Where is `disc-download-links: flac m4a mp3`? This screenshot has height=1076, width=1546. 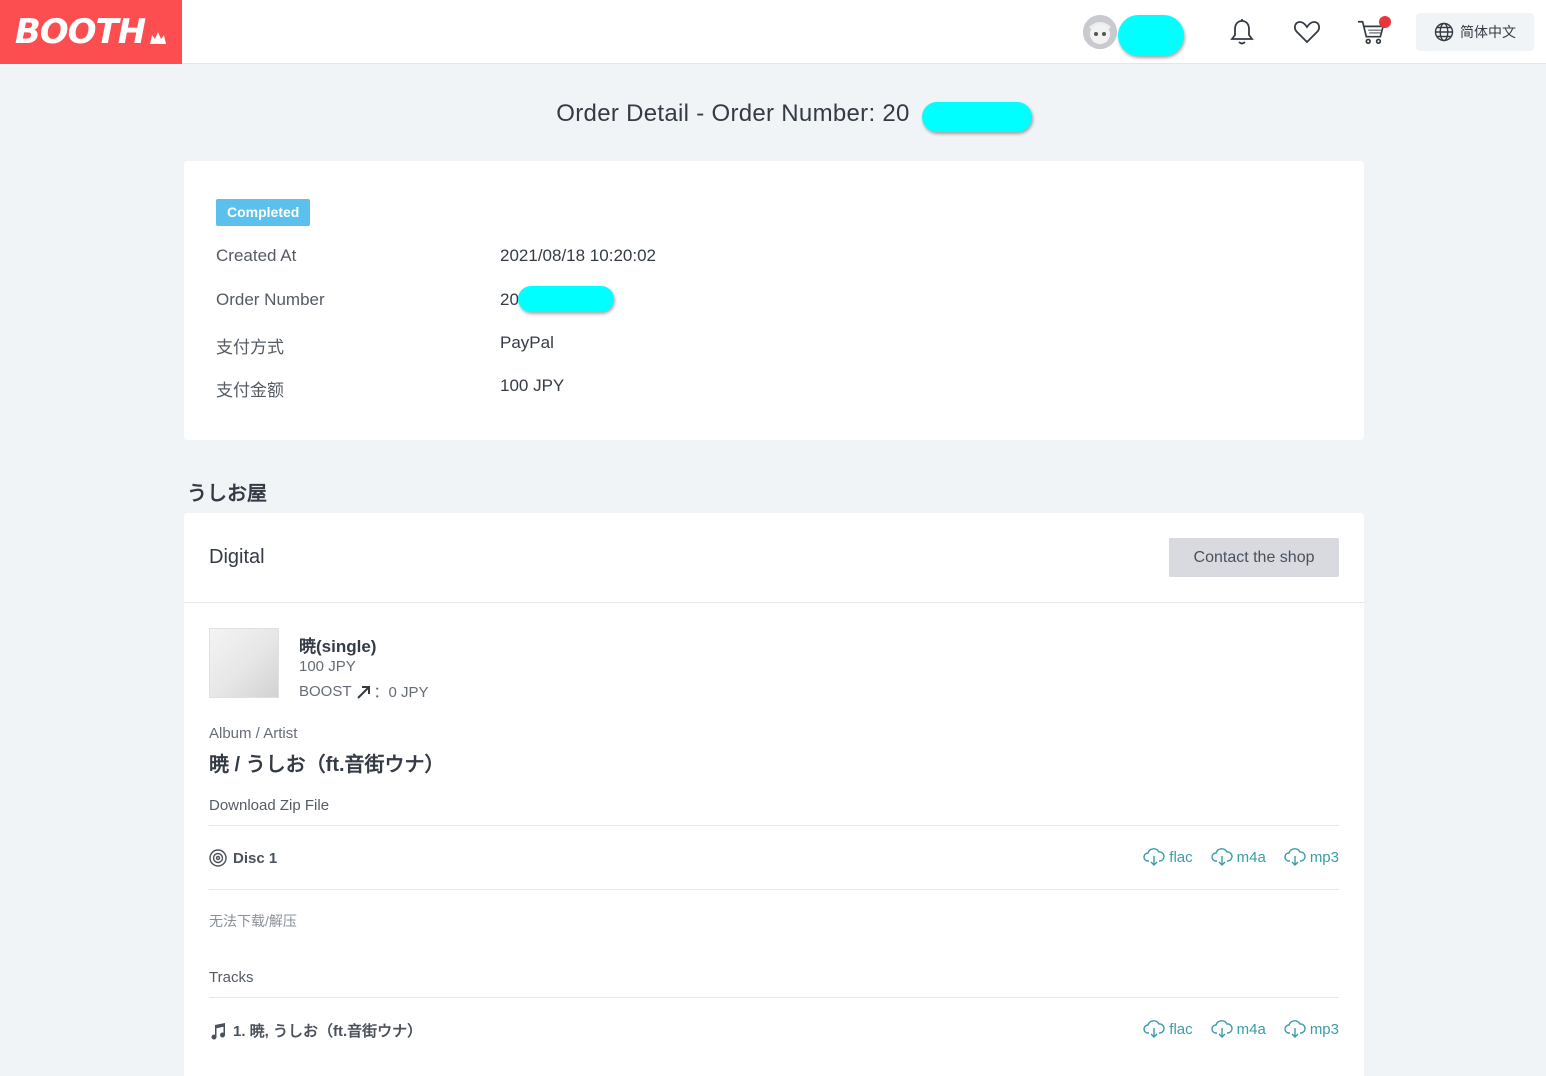 disc-download-links: flac m4a mp3 is located at coordinates (1241, 857).